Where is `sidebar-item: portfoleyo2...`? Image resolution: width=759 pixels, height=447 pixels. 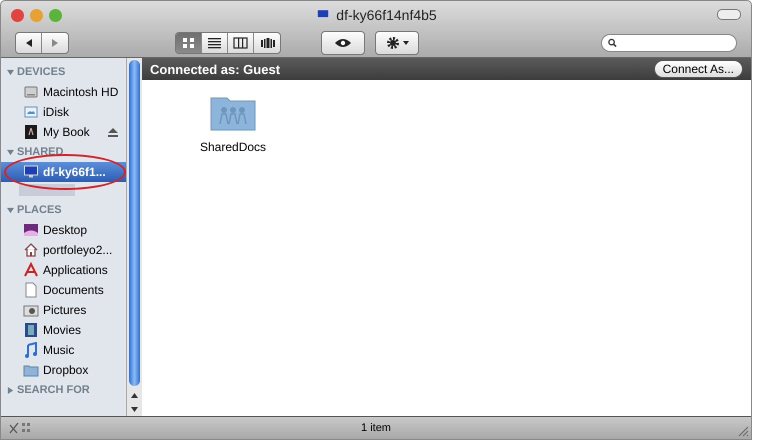 sidebar-item: portfoleyo2... is located at coordinates (63, 250).